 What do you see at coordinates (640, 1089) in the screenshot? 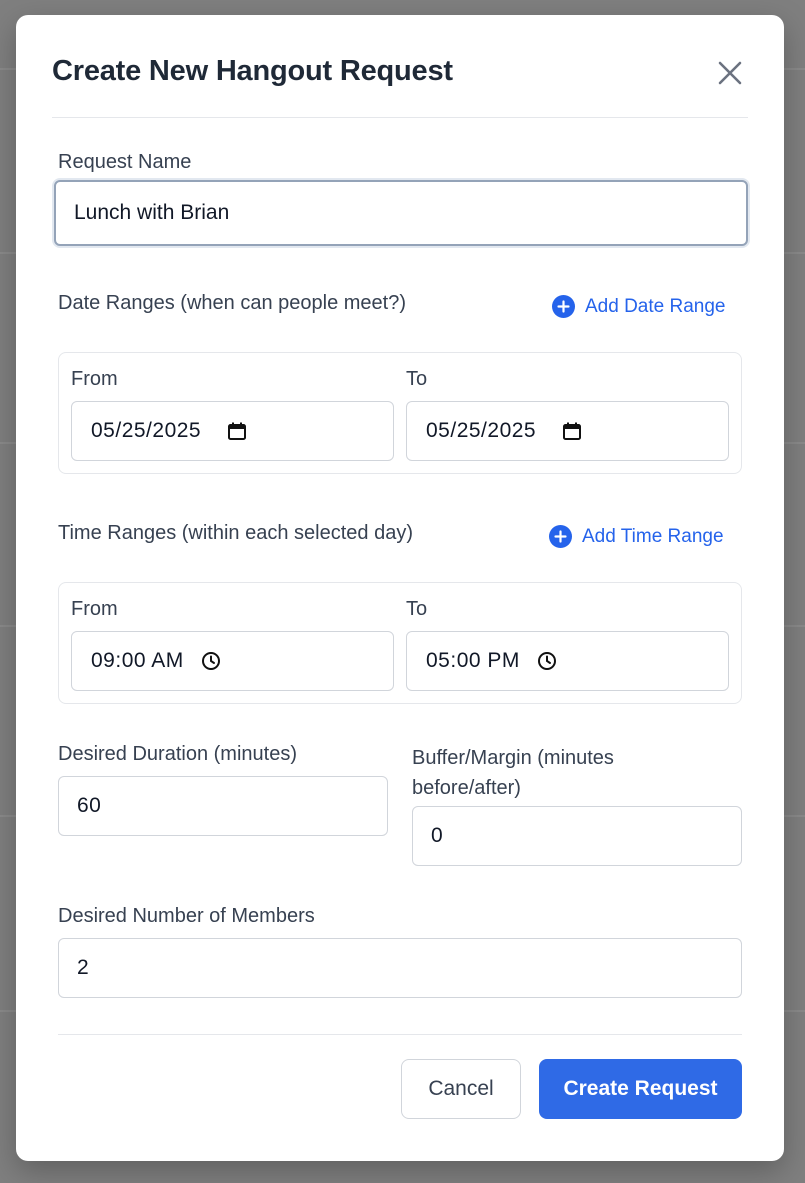
I see `create-request-button: Create Request` at bounding box center [640, 1089].